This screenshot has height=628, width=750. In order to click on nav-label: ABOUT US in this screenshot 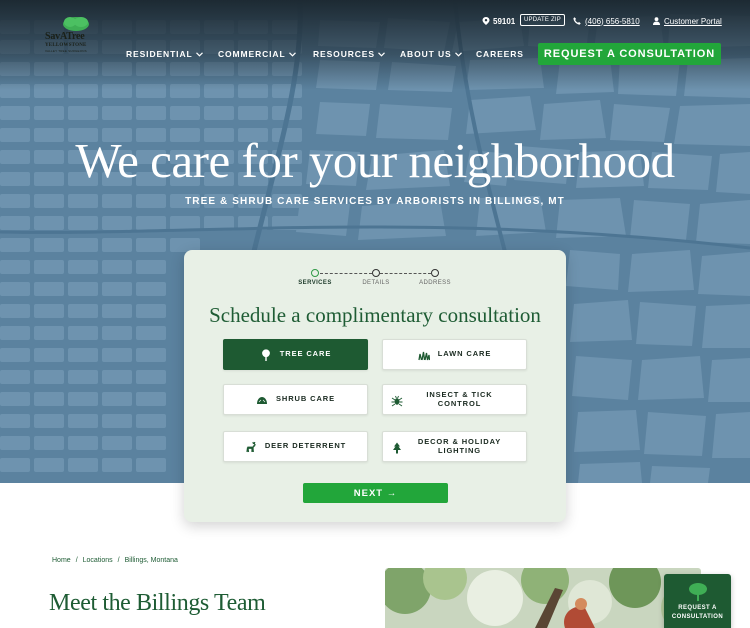, I will do `click(426, 54)`.